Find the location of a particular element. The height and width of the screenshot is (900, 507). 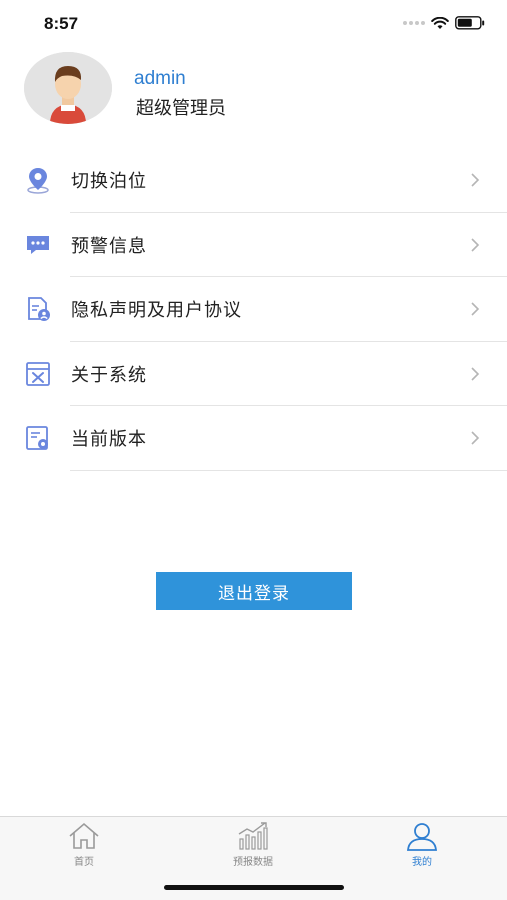

document-user-icon is located at coordinates (39, 309).